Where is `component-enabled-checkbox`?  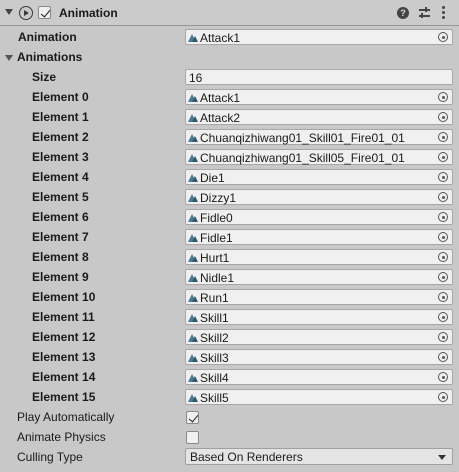 component-enabled-checkbox is located at coordinates (44, 12).